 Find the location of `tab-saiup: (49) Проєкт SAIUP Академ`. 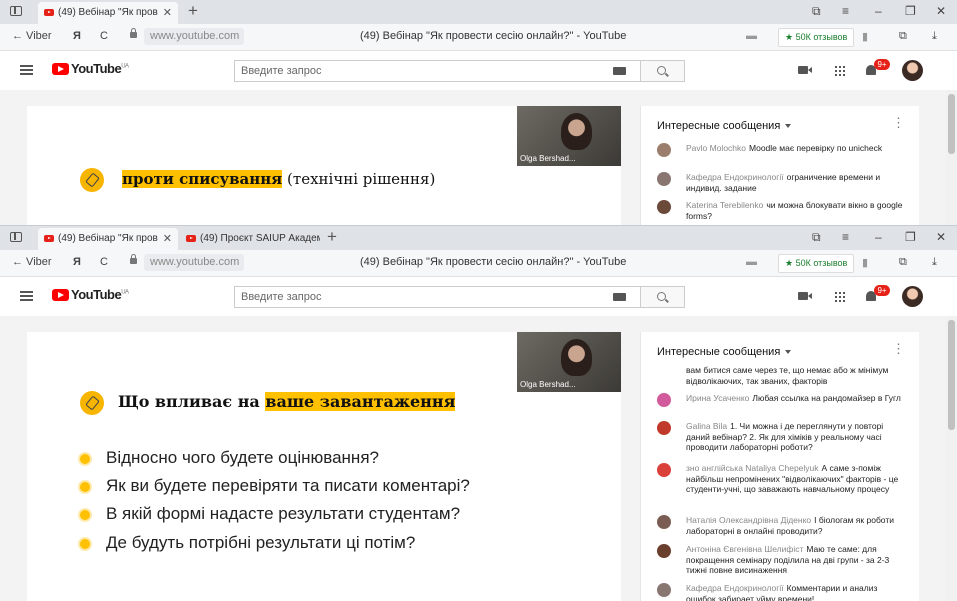

tab-saiup: (49) Проєкт SAIUP Академ is located at coordinates (250, 239).